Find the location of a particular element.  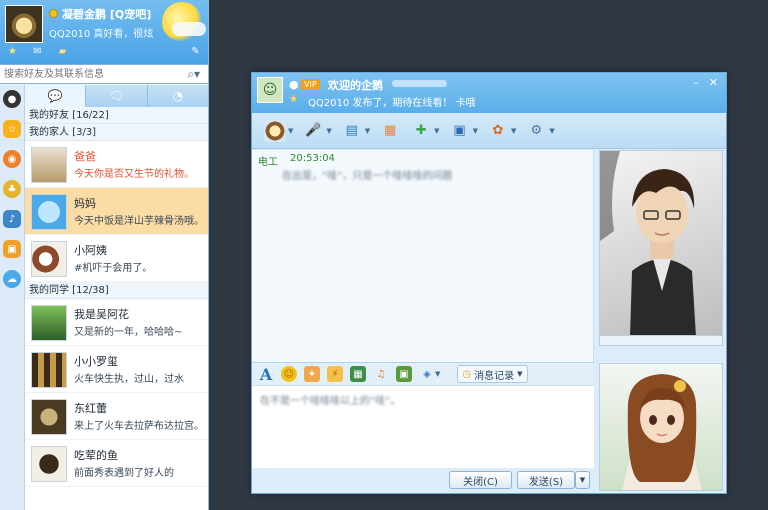

contact-signature: #机吓于会用了。 is located at coordinates (113, 268).